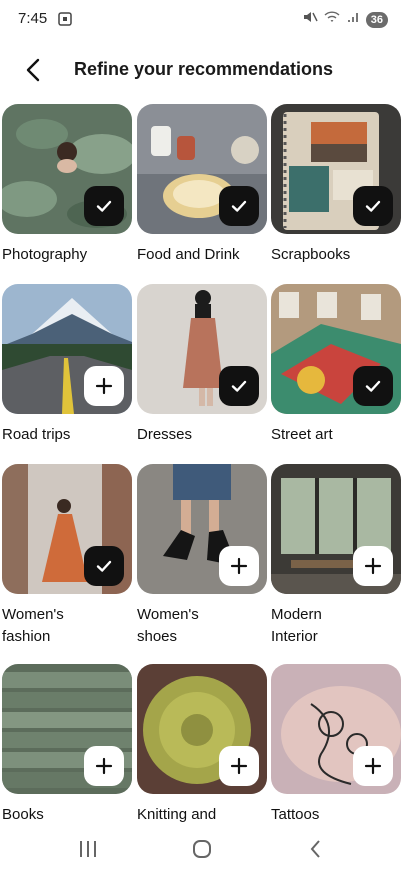  I want to click on topic-label: Modern Interior, so click(296, 625).